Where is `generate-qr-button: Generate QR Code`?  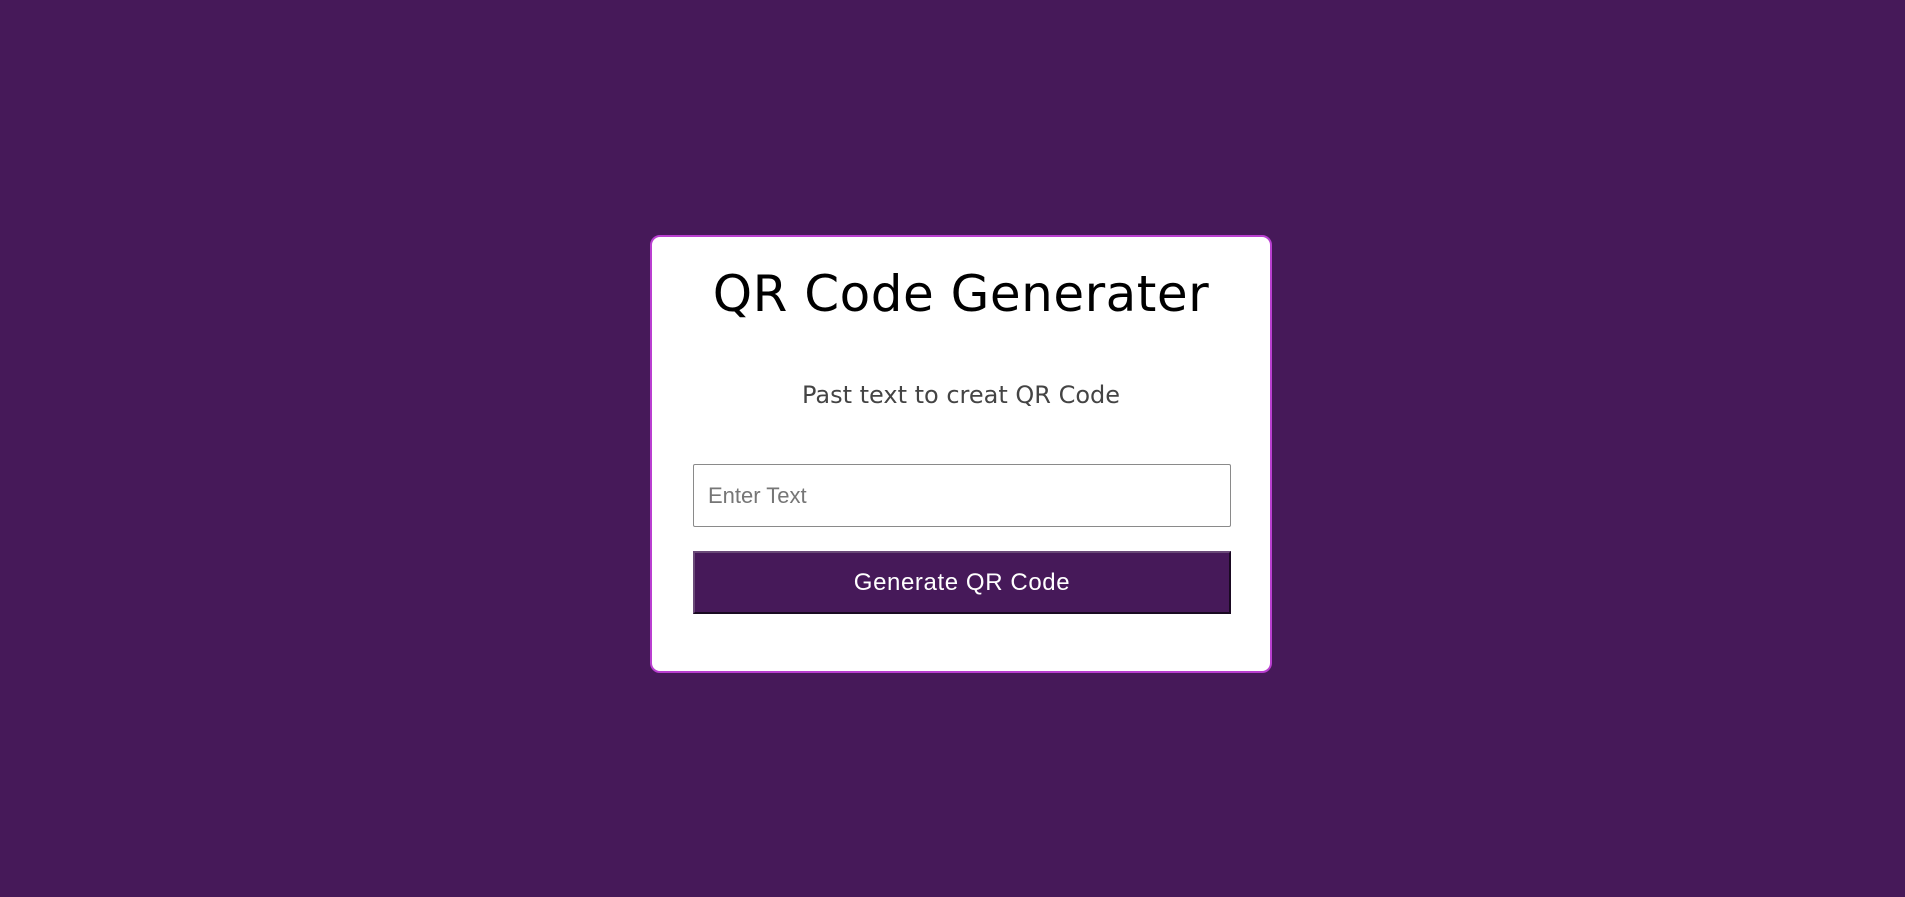 generate-qr-button: Generate QR Code is located at coordinates (962, 582).